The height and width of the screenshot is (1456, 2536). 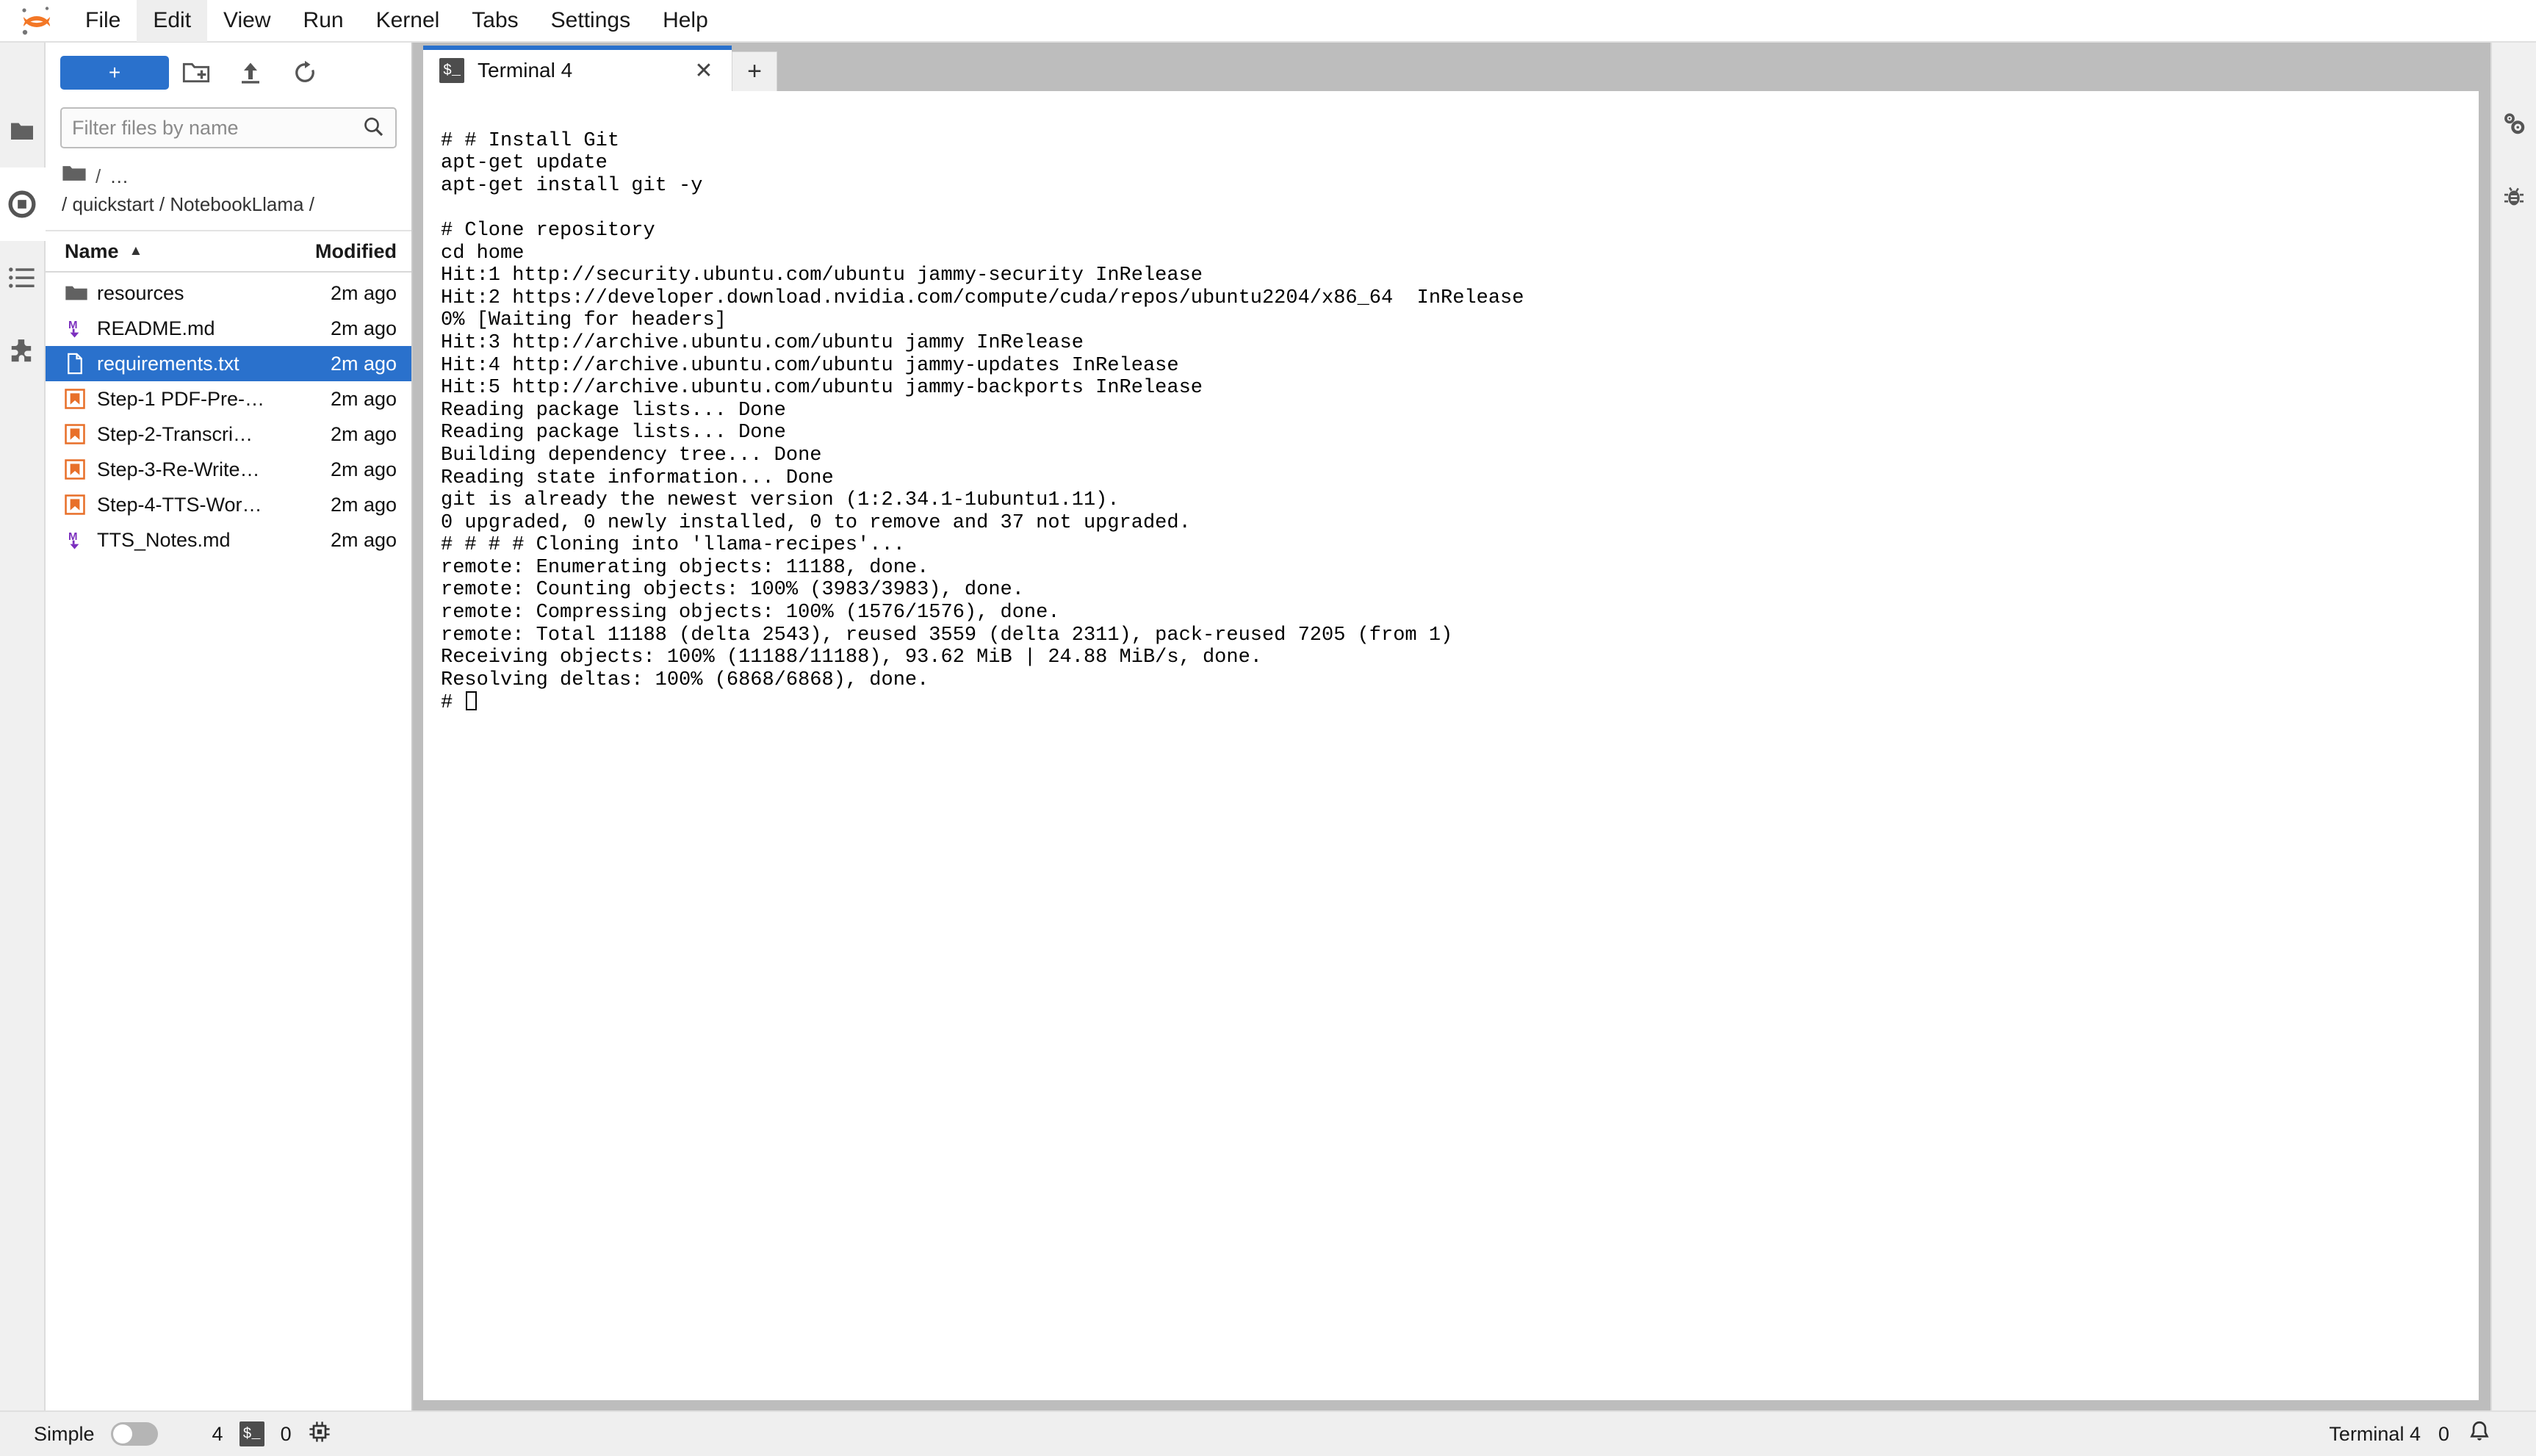 What do you see at coordinates (530, 140) in the screenshot?
I see `terminal-line: # # Install Git` at bounding box center [530, 140].